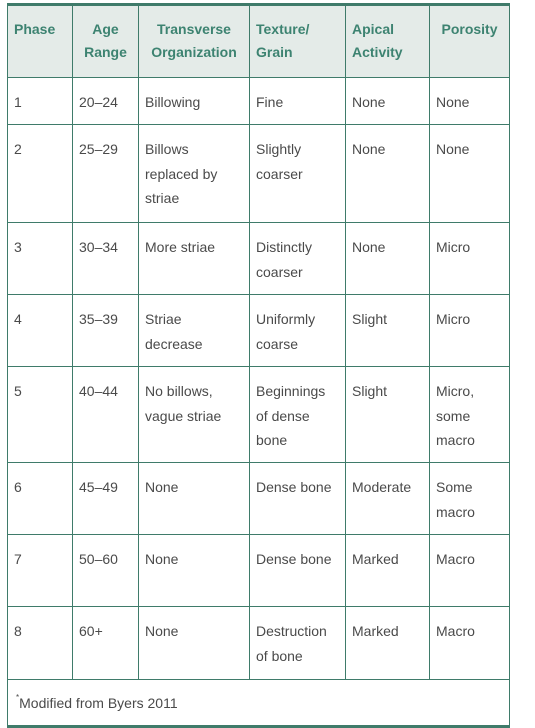 This screenshot has height=728, width=535. Describe the element at coordinates (105, 41) in the screenshot. I see `header-age-range: Age Range` at that location.